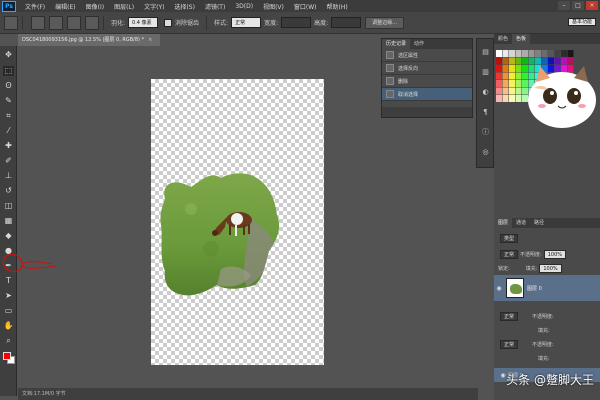 The image size is (600, 400). What do you see at coordinates (8, 236) in the screenshot?
I see `blur-tool-icon: ◆` at bounding box center [8, 236].